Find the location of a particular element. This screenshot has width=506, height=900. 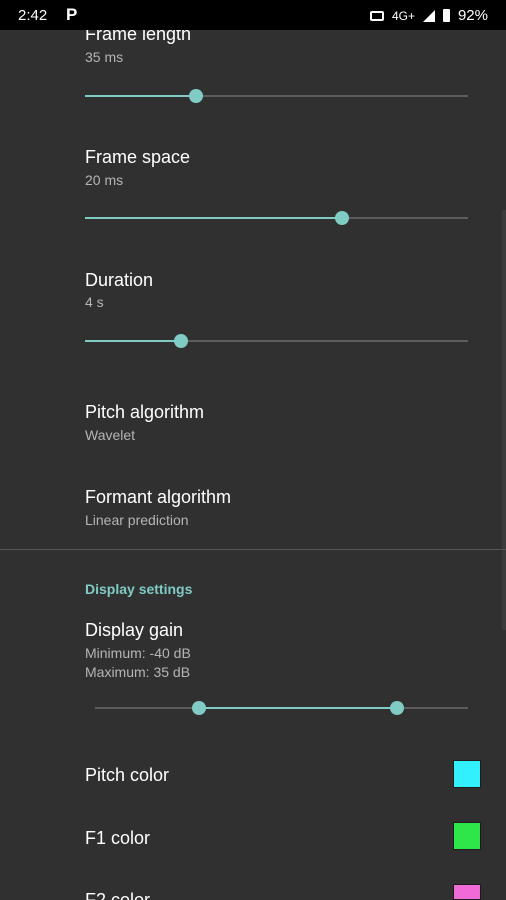

display-settings-header: Display settings is located at coordinates (139, 589).